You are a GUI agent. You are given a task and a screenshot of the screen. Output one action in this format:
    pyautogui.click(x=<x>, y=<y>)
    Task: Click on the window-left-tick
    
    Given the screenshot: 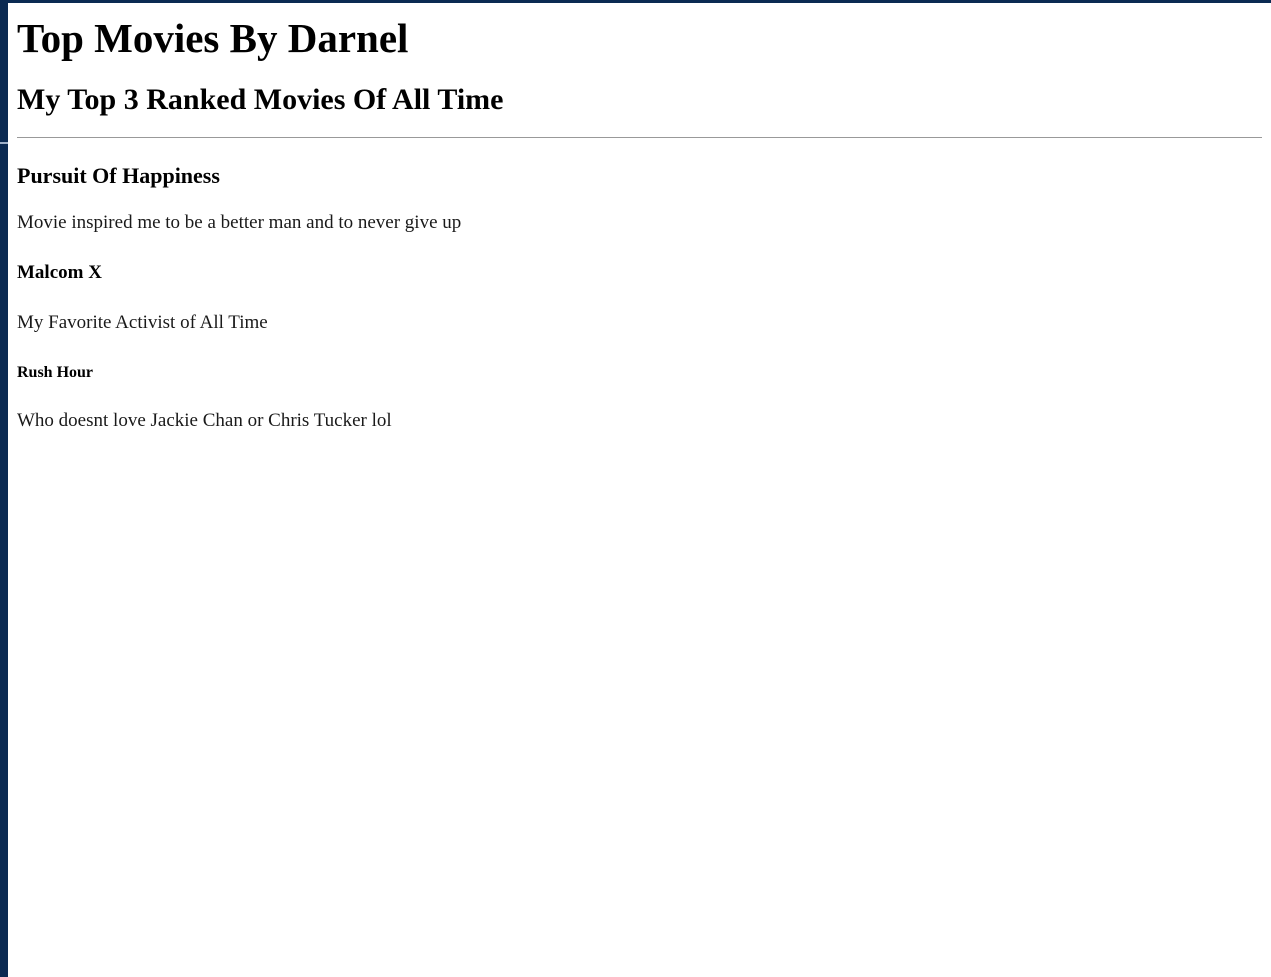 What is the action you would take?
    pyautogui.click(x=4, y=143)
    